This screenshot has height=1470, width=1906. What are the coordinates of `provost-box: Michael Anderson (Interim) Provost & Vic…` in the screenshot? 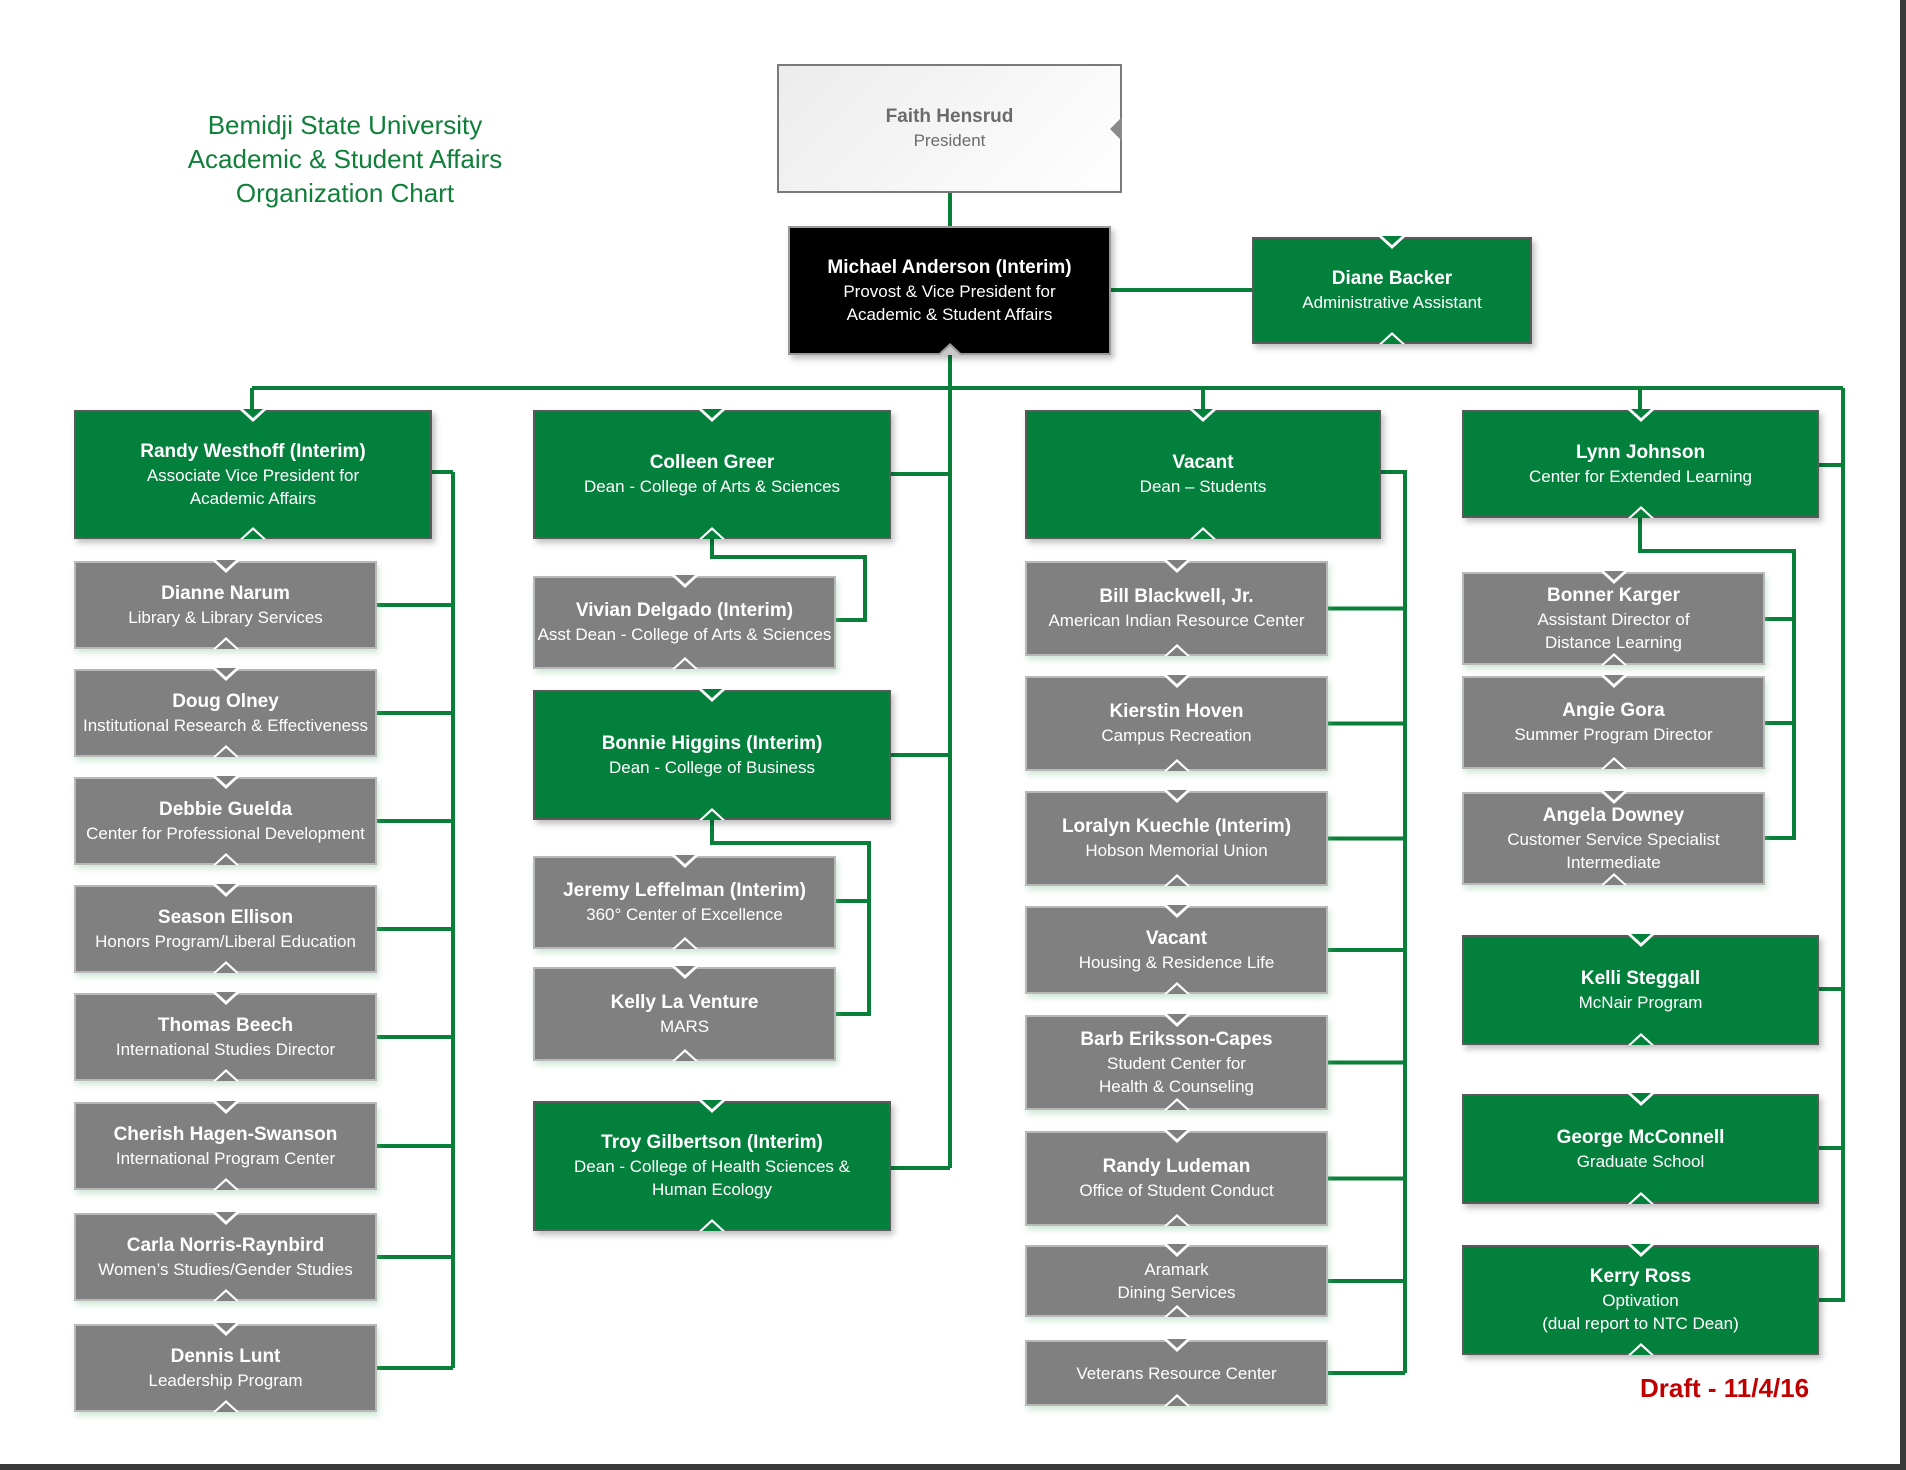 It's located at (949, 290).